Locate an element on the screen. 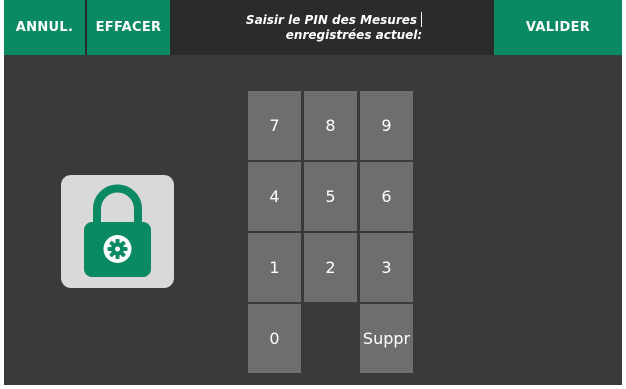  clear-button: EFFACER is located at coordinates (128, 27).